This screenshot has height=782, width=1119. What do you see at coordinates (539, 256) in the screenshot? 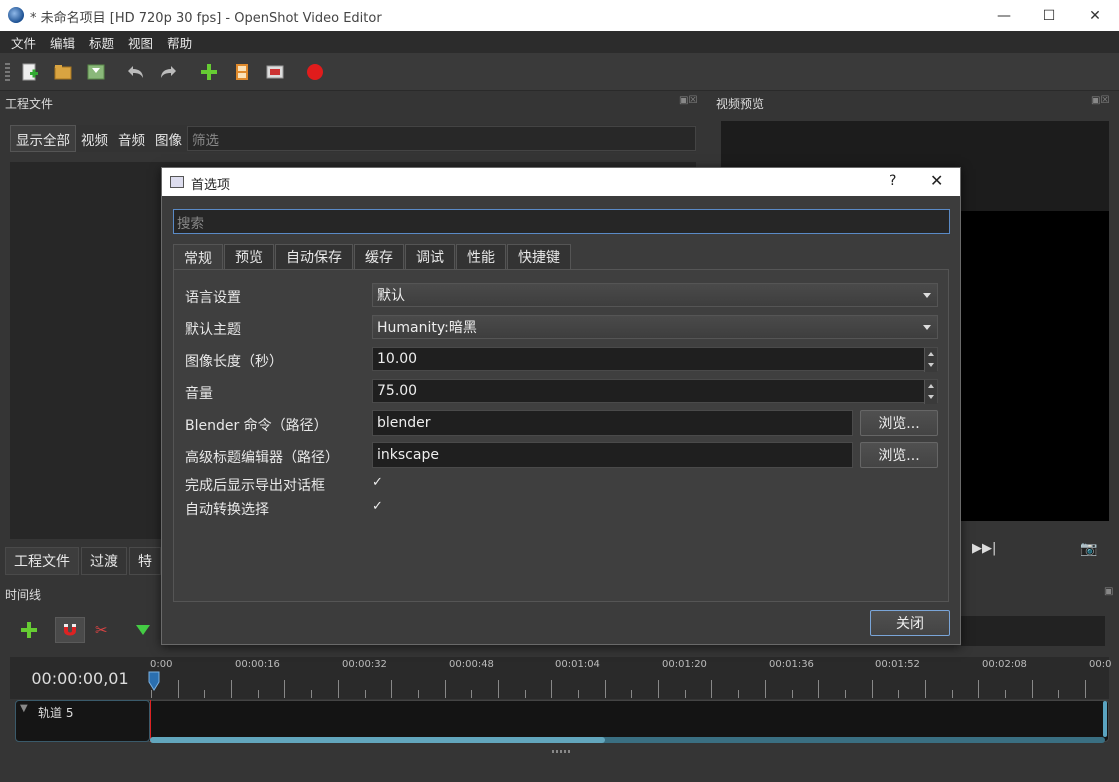
I see `tab-shortcuts: 快捷键` at bounding box center [539, 256].